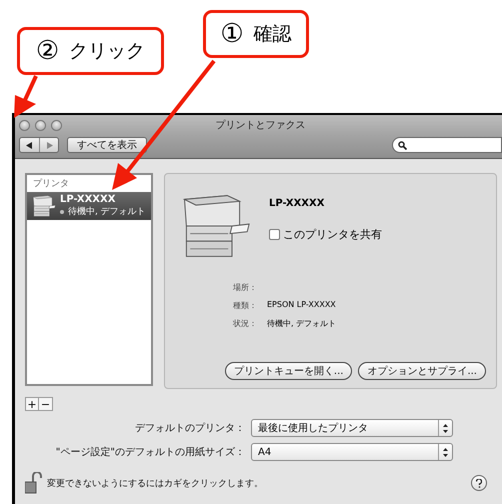 The height and width of the screenshot is (504, 502). I want to click on info-value: 待機中, デフォルト, so click(302, 323).